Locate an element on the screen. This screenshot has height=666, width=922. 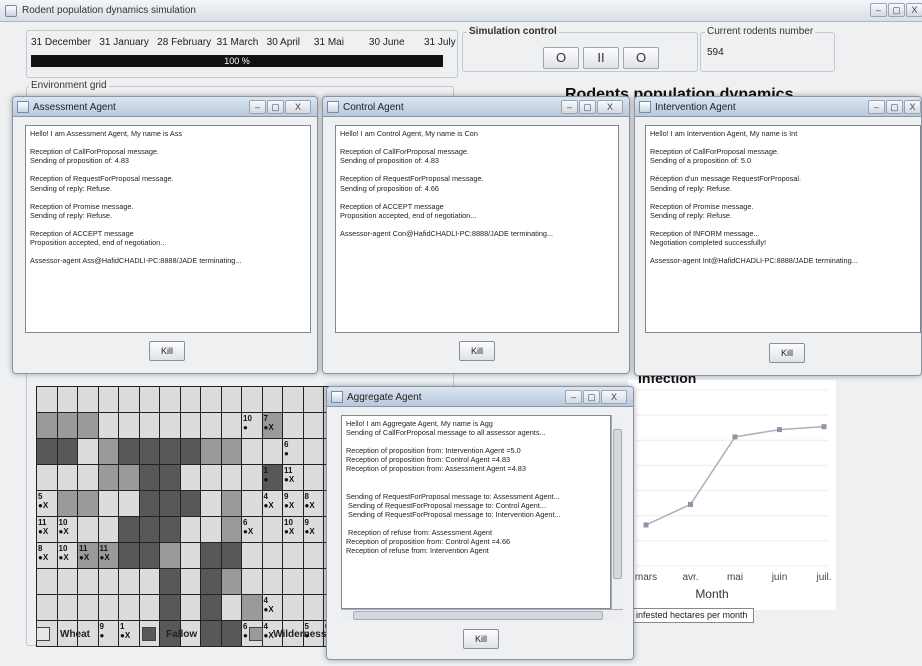
grid-cell: 10 ● is located at coordinates (252, 426).